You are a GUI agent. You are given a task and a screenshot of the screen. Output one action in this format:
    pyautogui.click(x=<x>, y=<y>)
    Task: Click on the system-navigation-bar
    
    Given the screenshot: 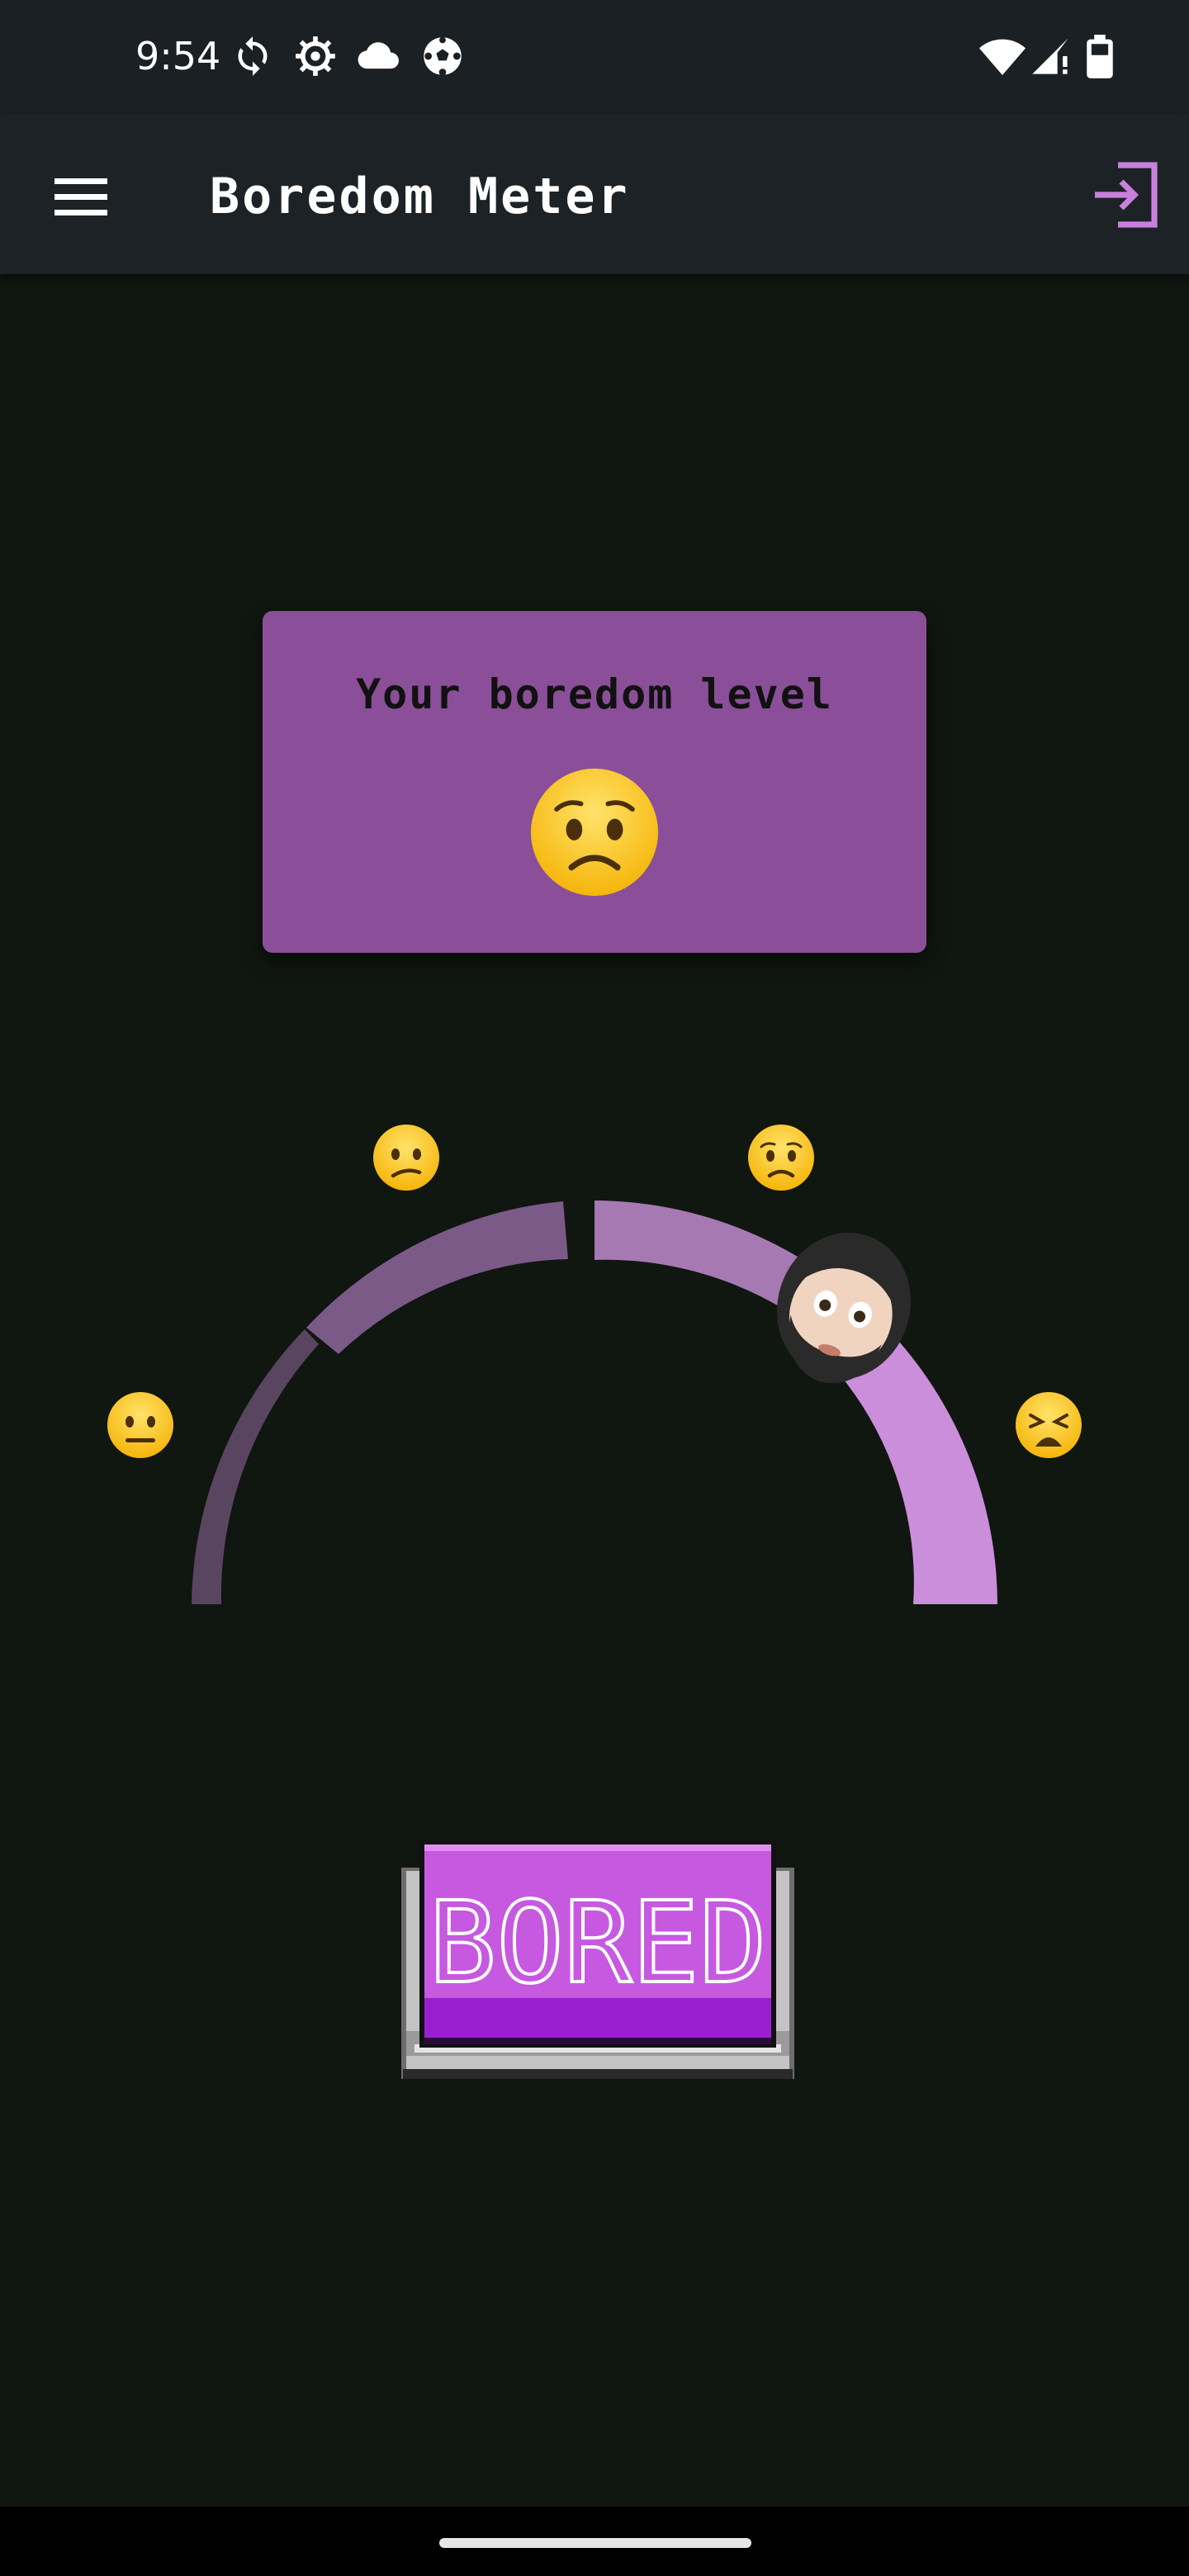 What is the action you would take?
    pyautogui.click(x=594, y=2541)
    